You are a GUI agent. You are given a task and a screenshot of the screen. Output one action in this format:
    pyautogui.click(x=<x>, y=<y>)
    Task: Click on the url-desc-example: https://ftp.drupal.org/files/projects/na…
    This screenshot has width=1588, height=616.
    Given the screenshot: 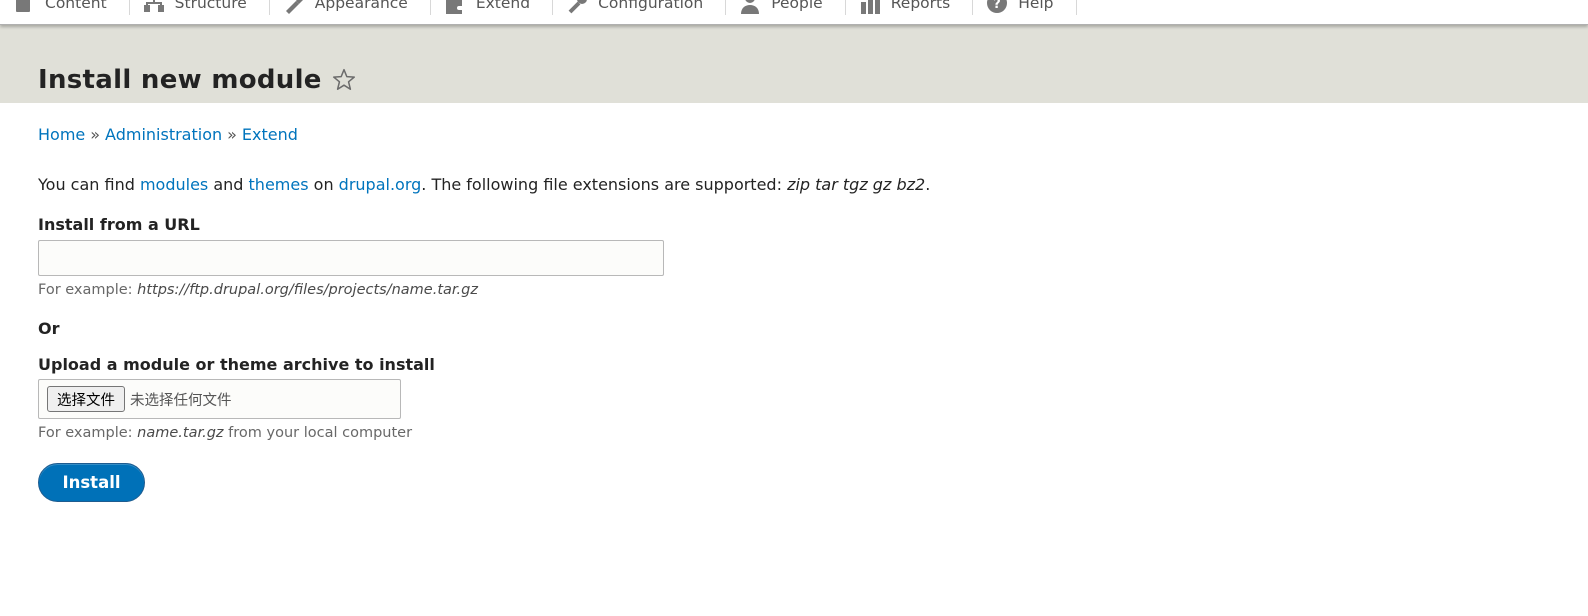 What is the action you would take?
    pyautogui.click(x=307, y=290)
    